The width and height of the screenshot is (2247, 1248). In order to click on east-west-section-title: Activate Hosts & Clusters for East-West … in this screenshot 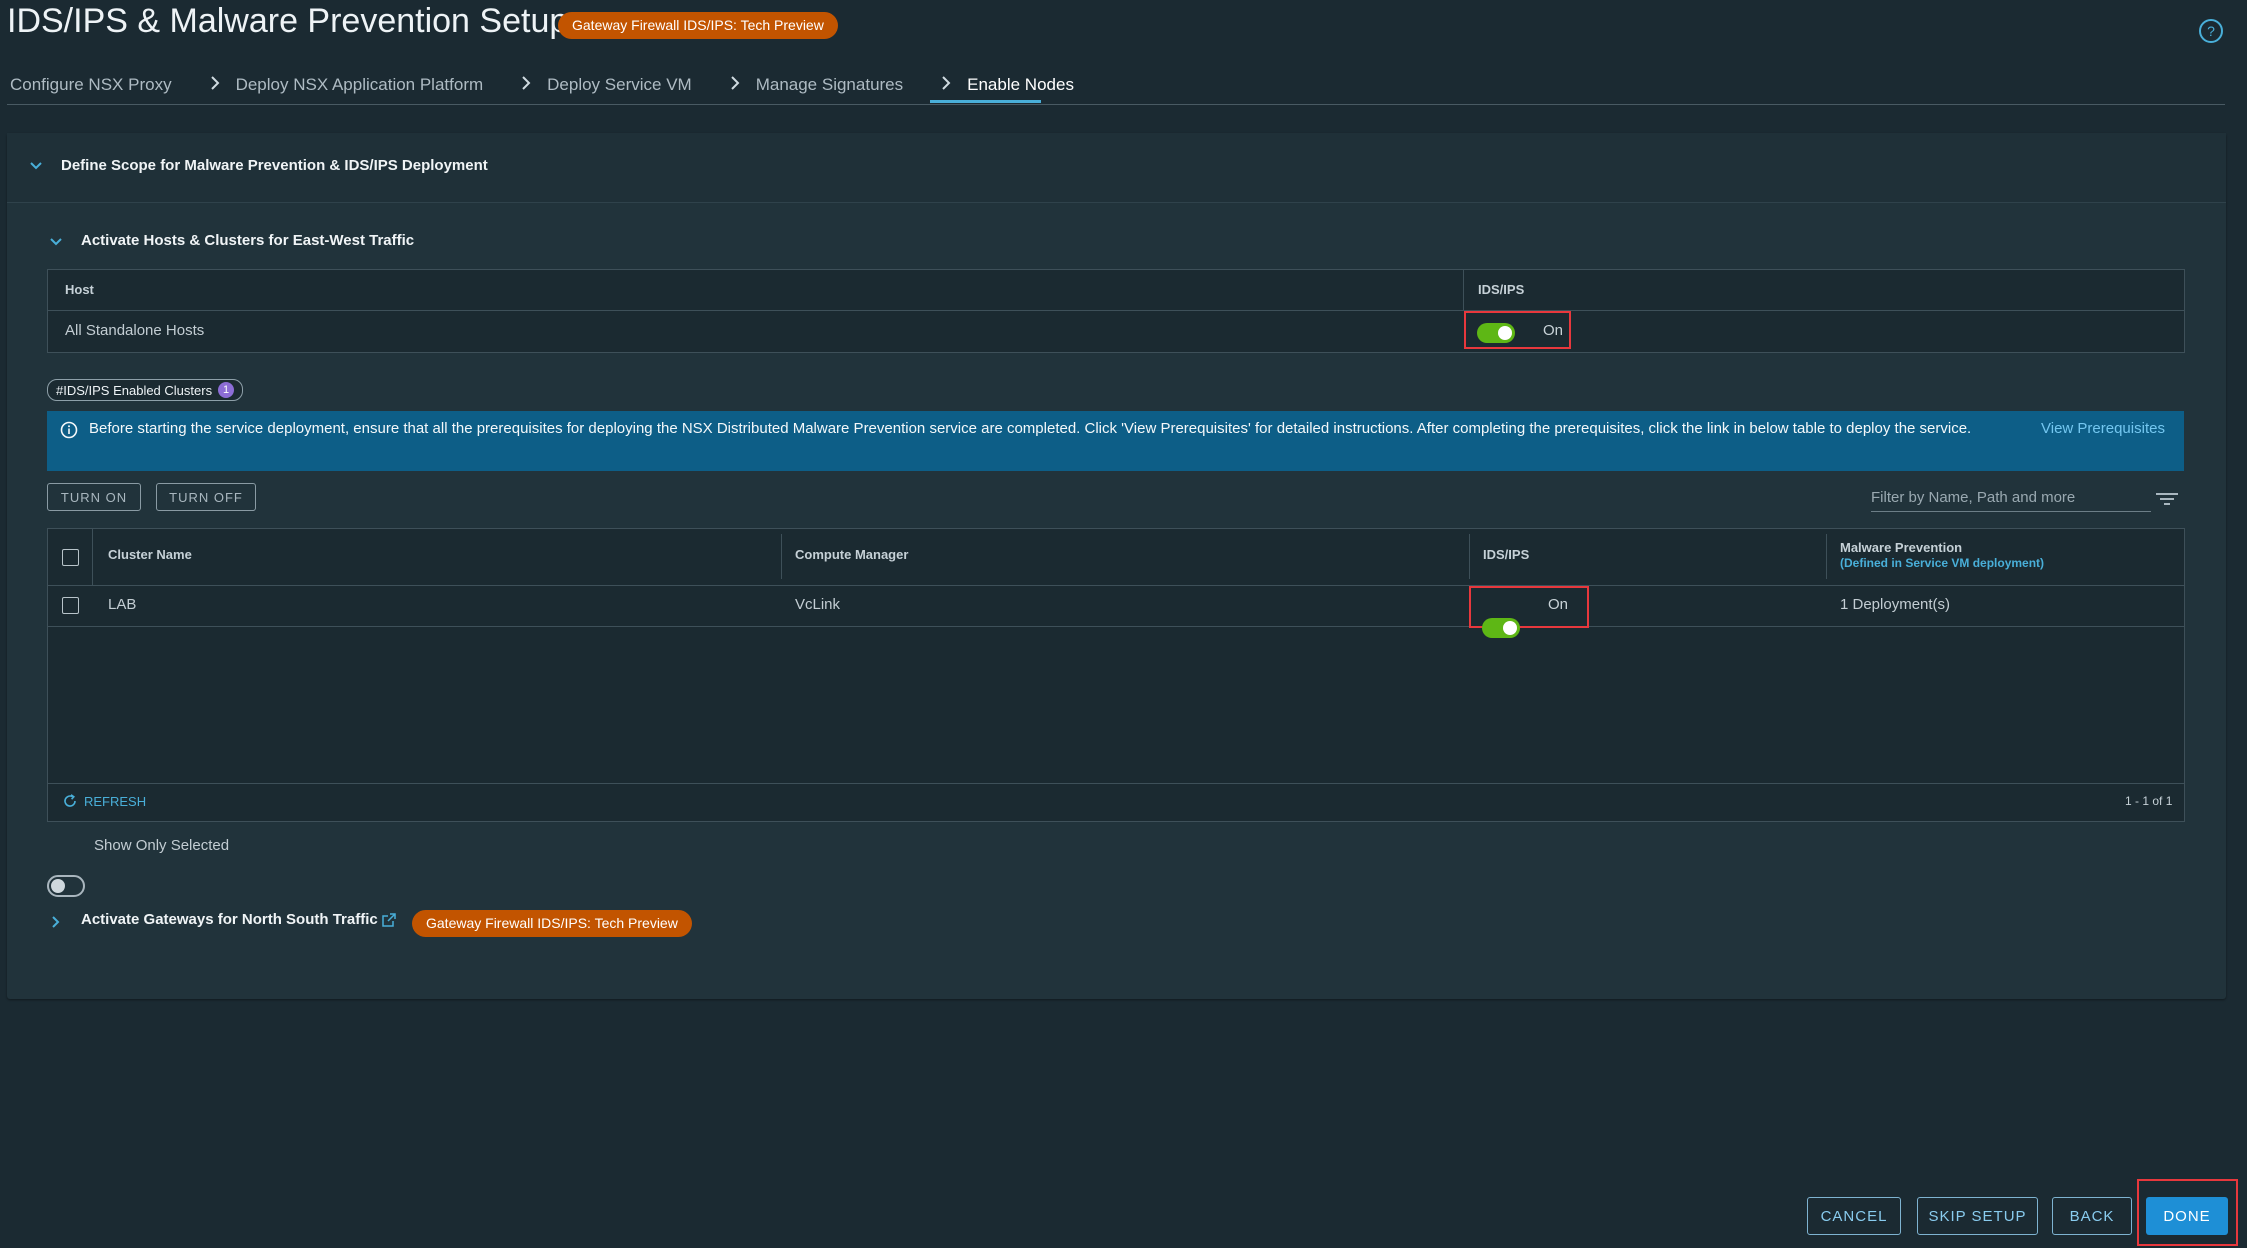, I will do `click(248, 240)`.